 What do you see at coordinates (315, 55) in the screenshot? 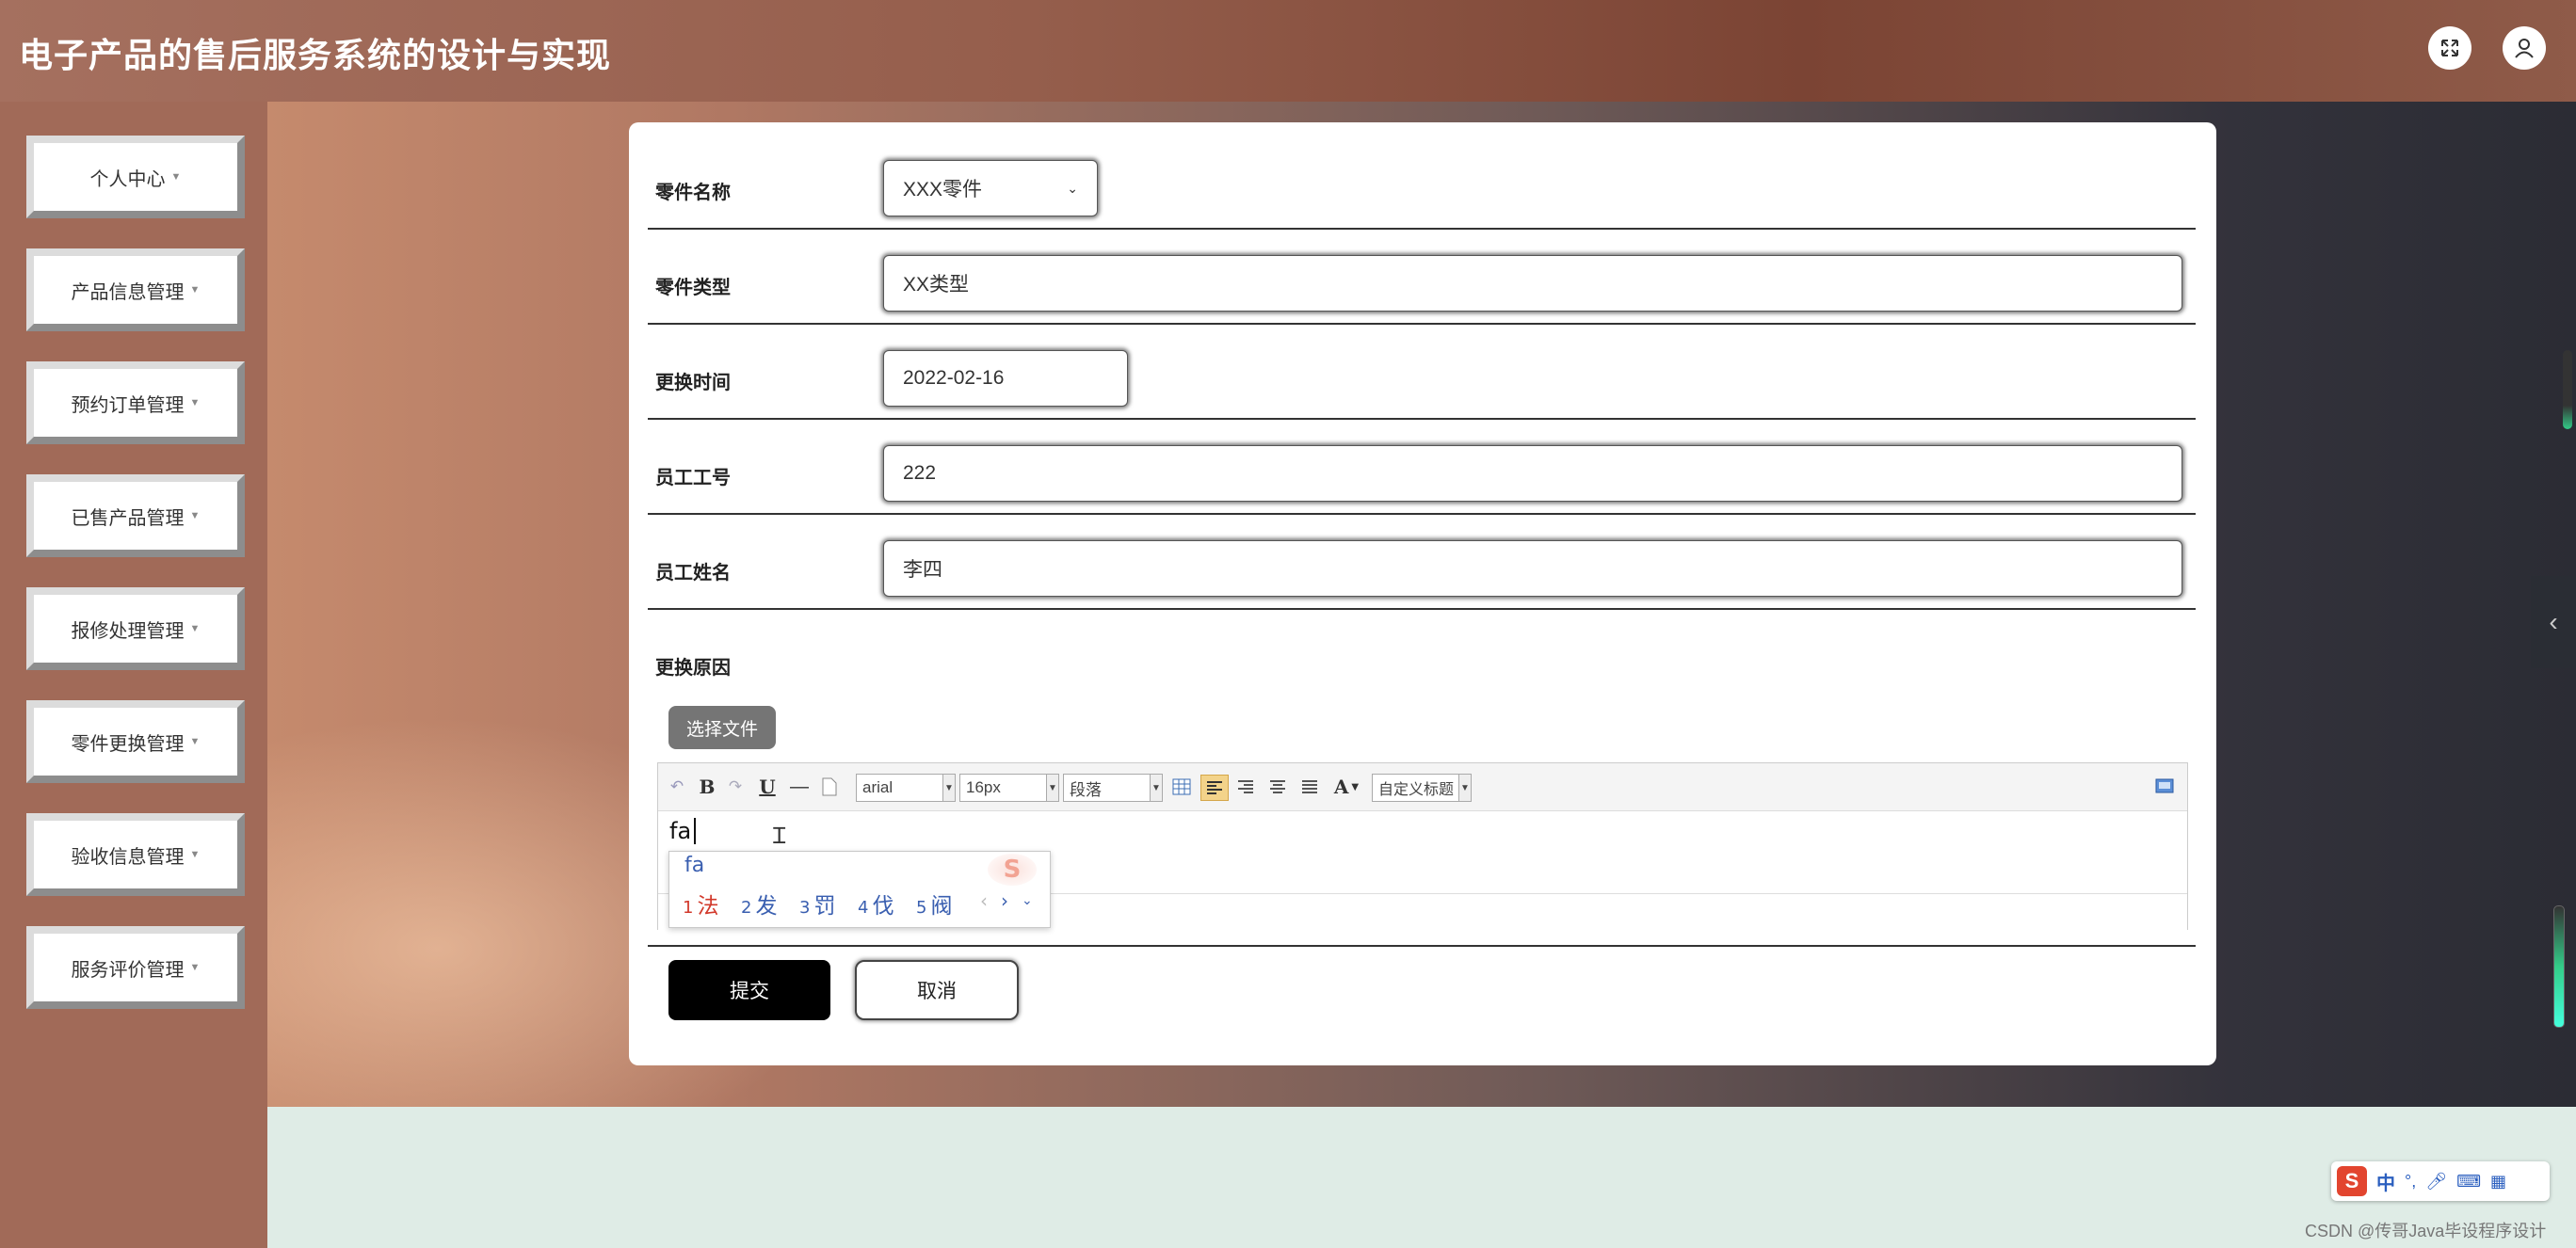
I see `app-title: 电子产品的售后服务系统的设计与实现` at bounding box center [315, 55].